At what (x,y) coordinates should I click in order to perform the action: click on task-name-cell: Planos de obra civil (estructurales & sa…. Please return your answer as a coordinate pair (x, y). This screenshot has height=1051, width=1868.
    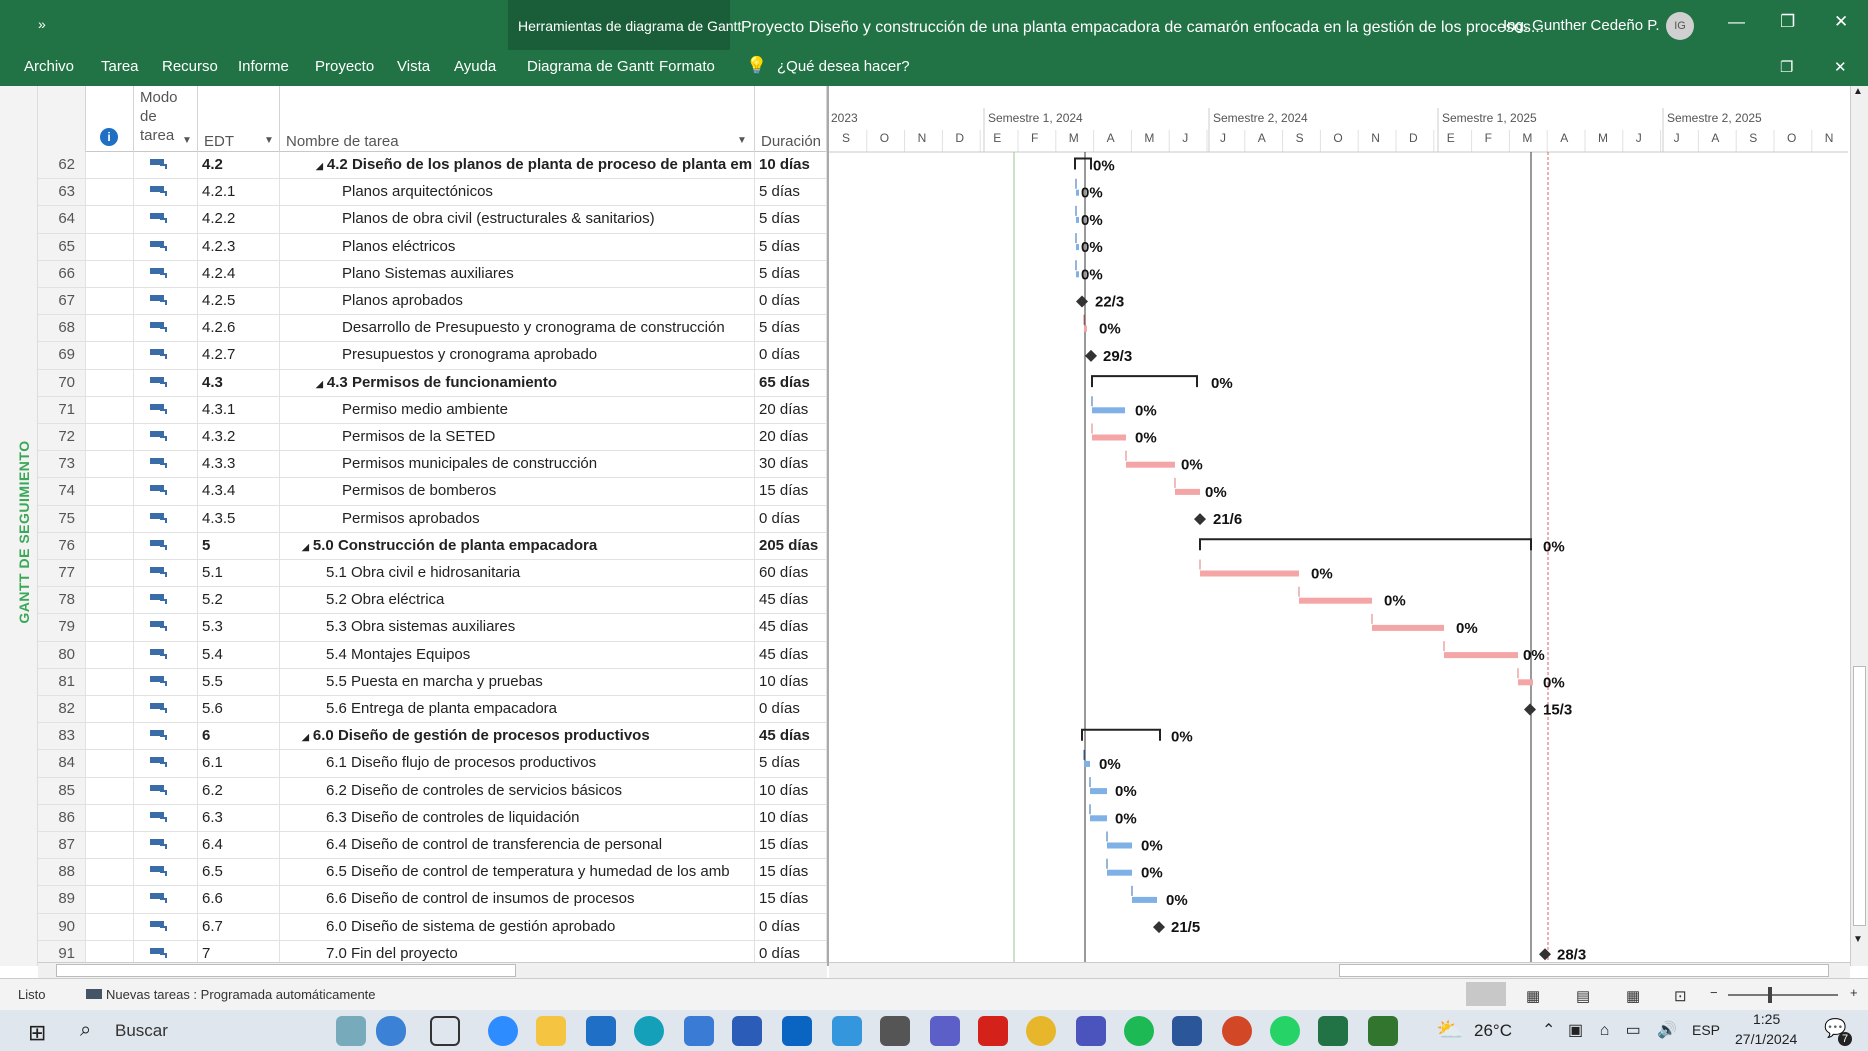
    Looking at the image, I should click on (517, 219).